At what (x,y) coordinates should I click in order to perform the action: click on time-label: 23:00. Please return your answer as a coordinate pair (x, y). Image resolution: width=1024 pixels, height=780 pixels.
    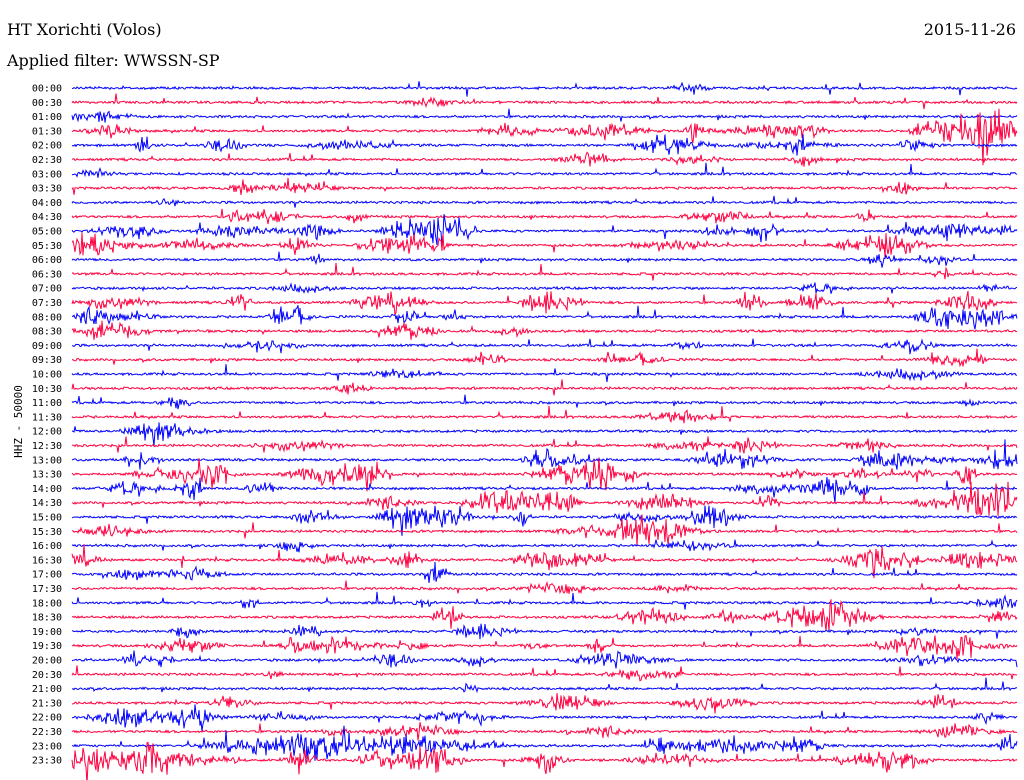
    Looking at the image, I should click on (47, 746).